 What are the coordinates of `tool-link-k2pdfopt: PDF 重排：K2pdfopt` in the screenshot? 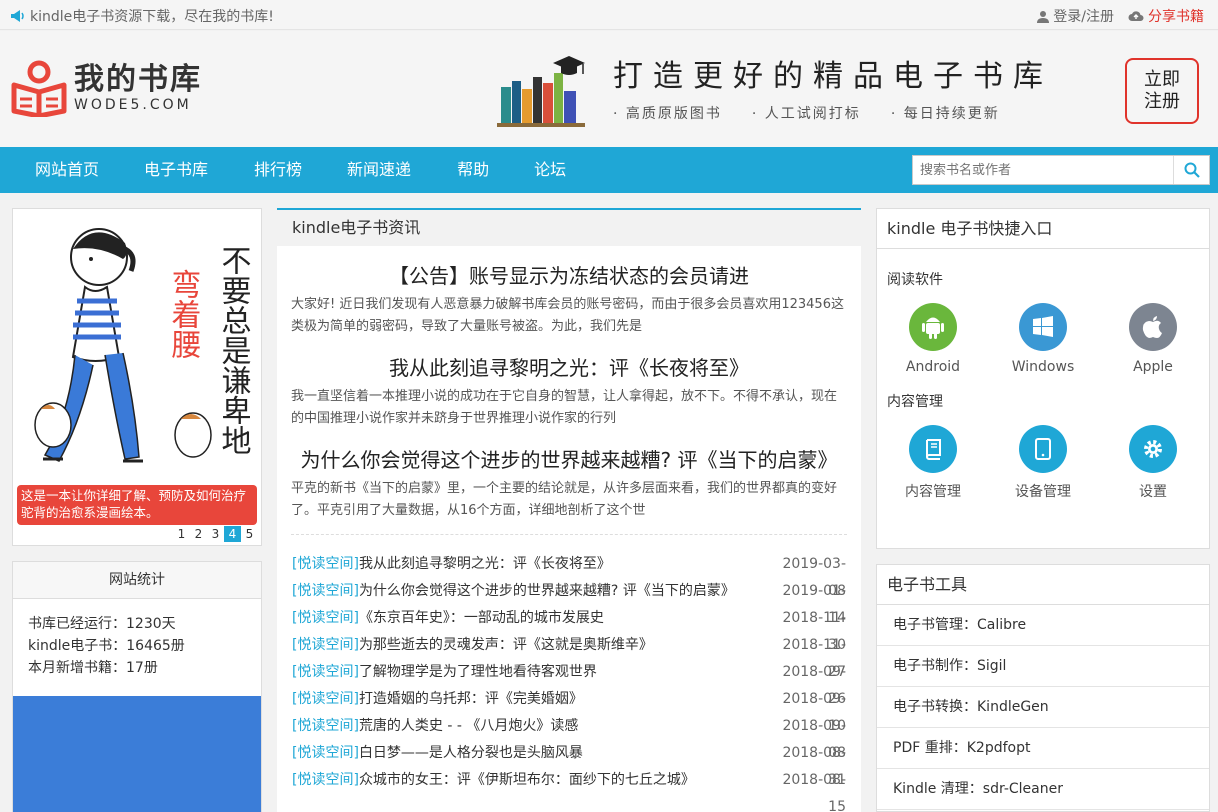 It's located at (1043, 748).